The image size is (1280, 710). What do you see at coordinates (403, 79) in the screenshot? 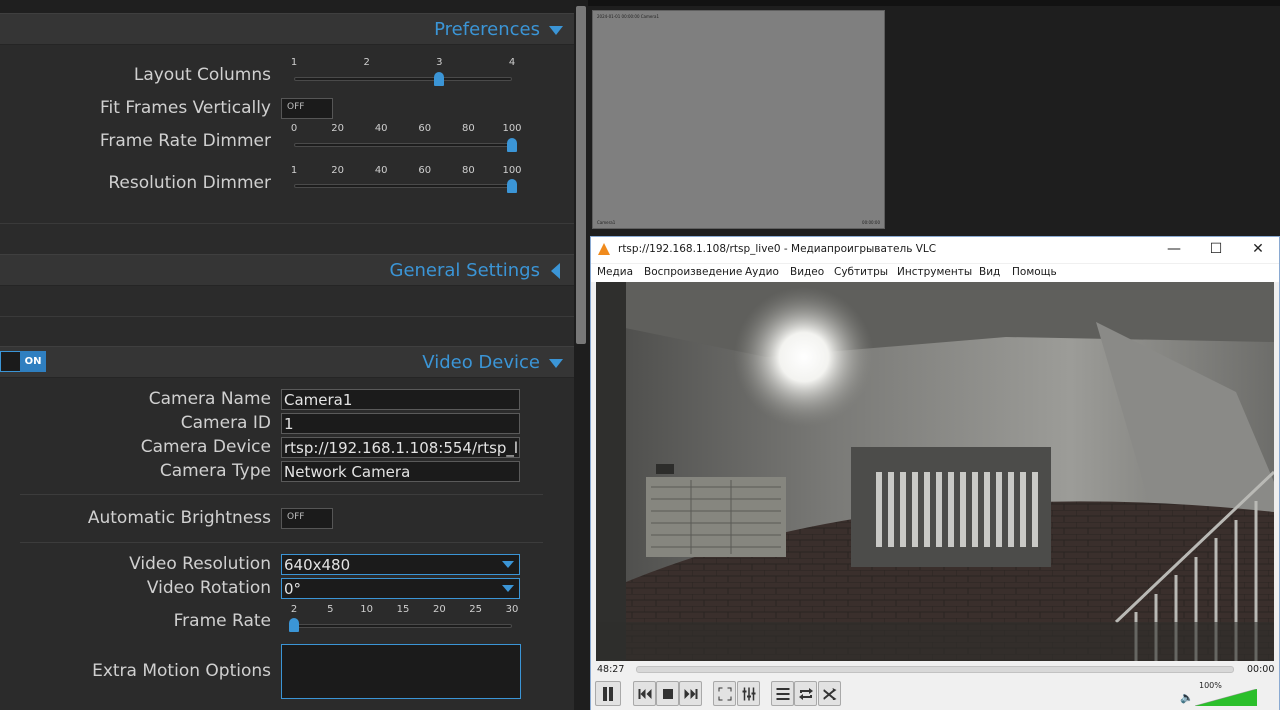
I see `layout-columns-slider` at bounding box center [403, 79].